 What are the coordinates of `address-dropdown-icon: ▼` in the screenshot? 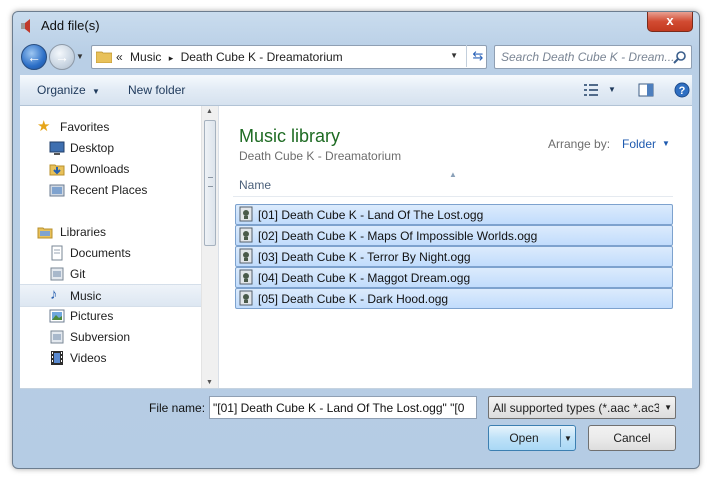 It's located at (454, 55).